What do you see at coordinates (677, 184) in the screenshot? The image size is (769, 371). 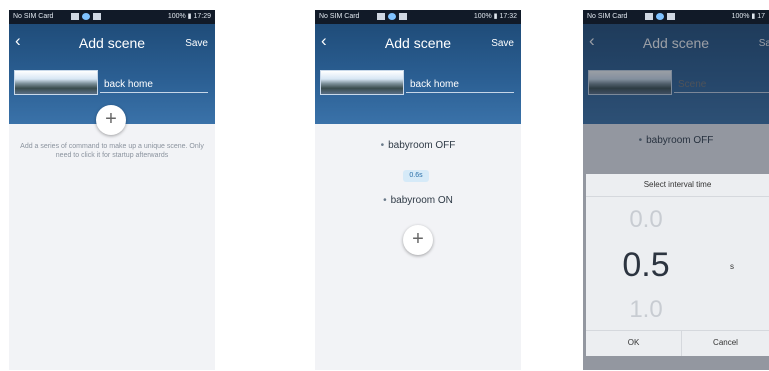 I see `dialog-title: Select interval time` at bounding box center [677, 184].